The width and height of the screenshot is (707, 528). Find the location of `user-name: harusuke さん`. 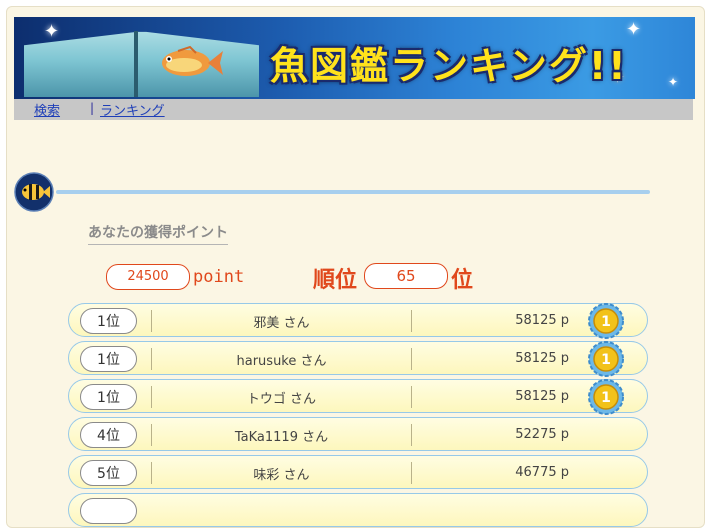

user-name: harusuke さん is located at coordinates (281, 361).